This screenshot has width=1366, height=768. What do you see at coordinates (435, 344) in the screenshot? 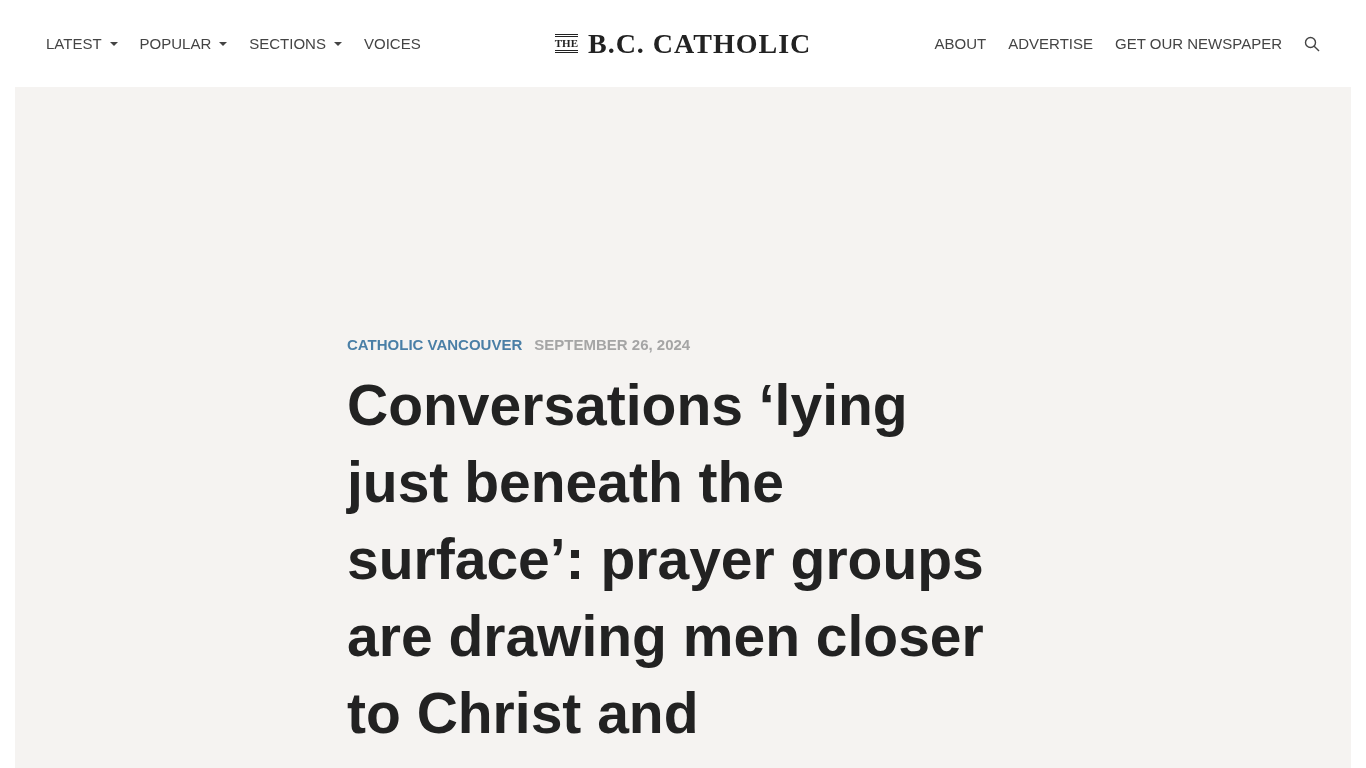
I see `category-link: CATHOLIC VANCOUVER` at bounding box center [435, 344].